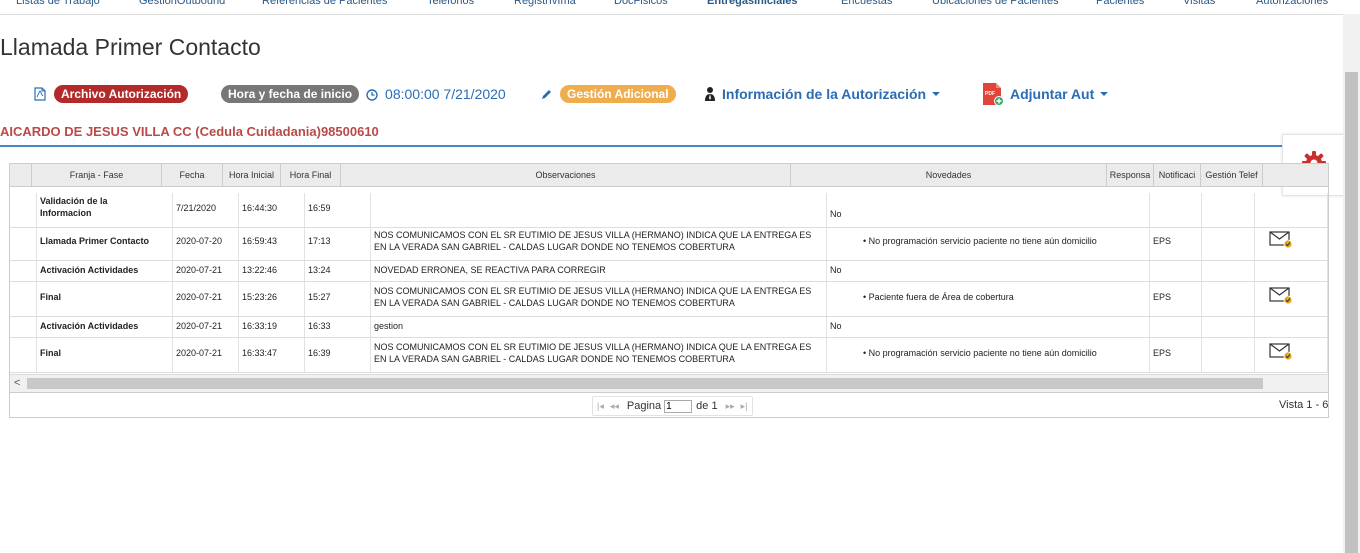 This screenshot has width=1360, height=553. What do you see at coordinates (1052, 94) in the screenshot?
I see `adjuntar-aut-label: Adjuntar Aut` at bounding box center [1052, 94].